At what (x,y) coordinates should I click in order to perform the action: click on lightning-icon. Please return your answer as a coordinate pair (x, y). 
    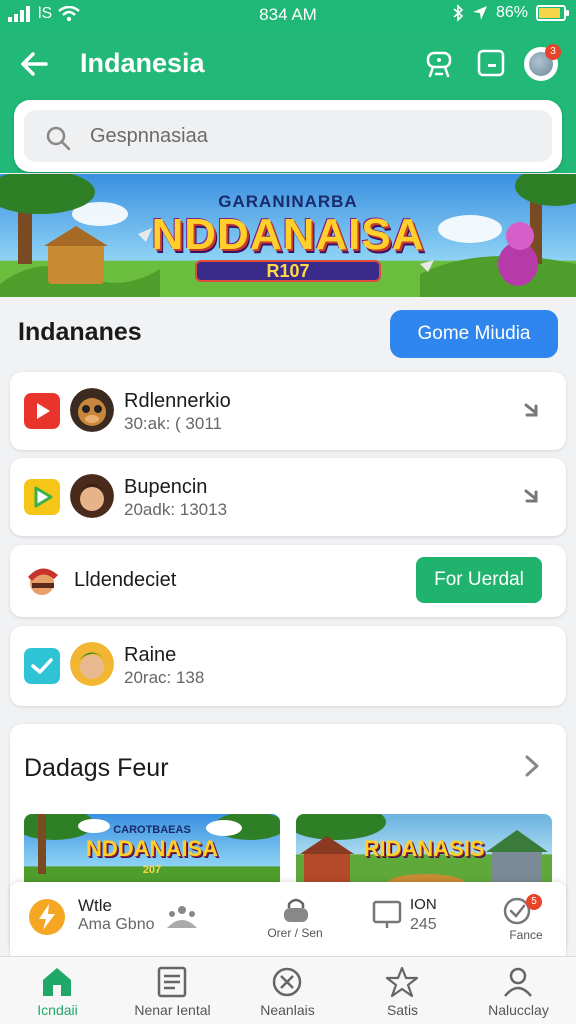
    Looking at the image, I should click on (47, 917).